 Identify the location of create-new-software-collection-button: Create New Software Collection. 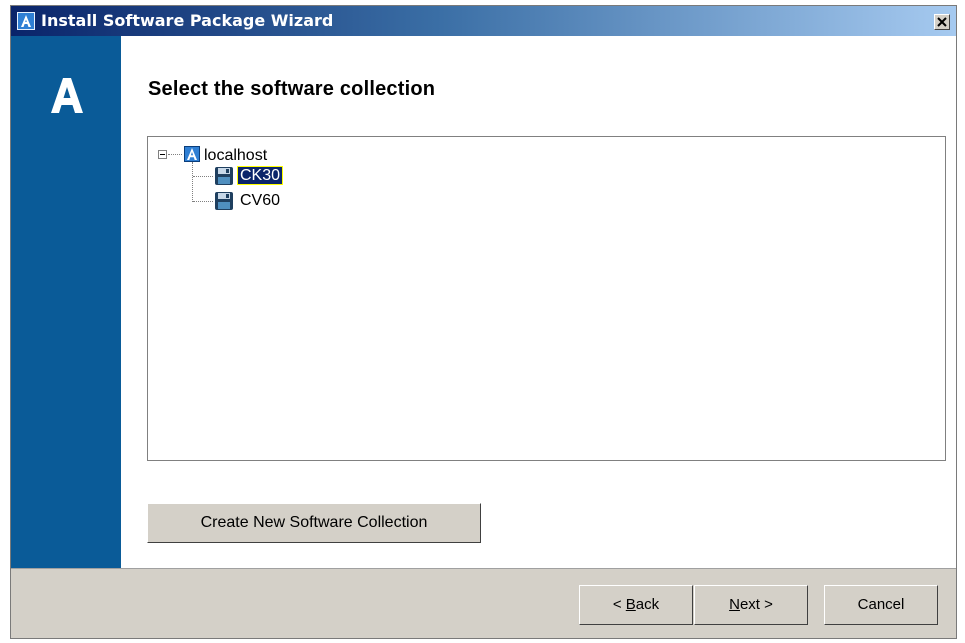
(314, 523).